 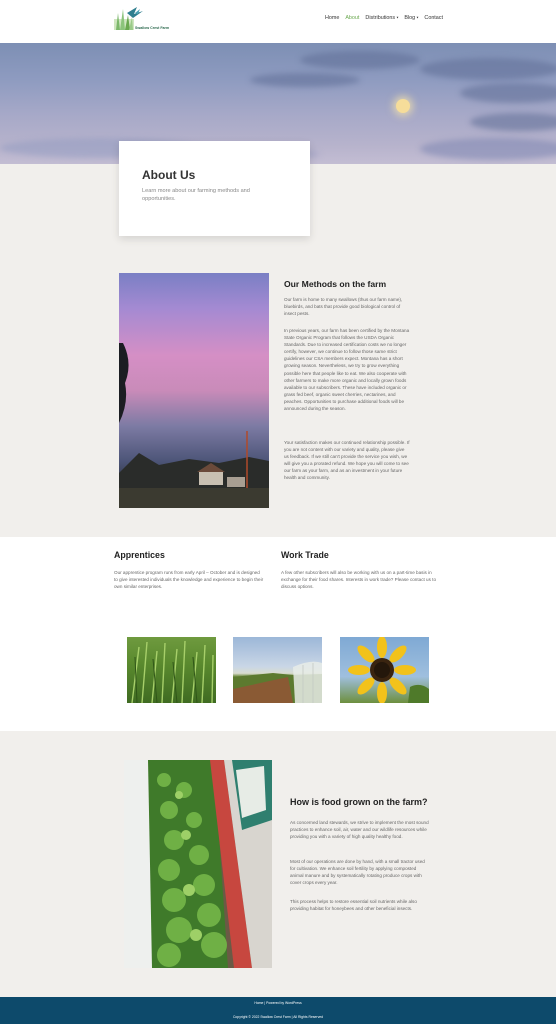 I want to click on sunset-farm-photo, so click(x=194, y=390).